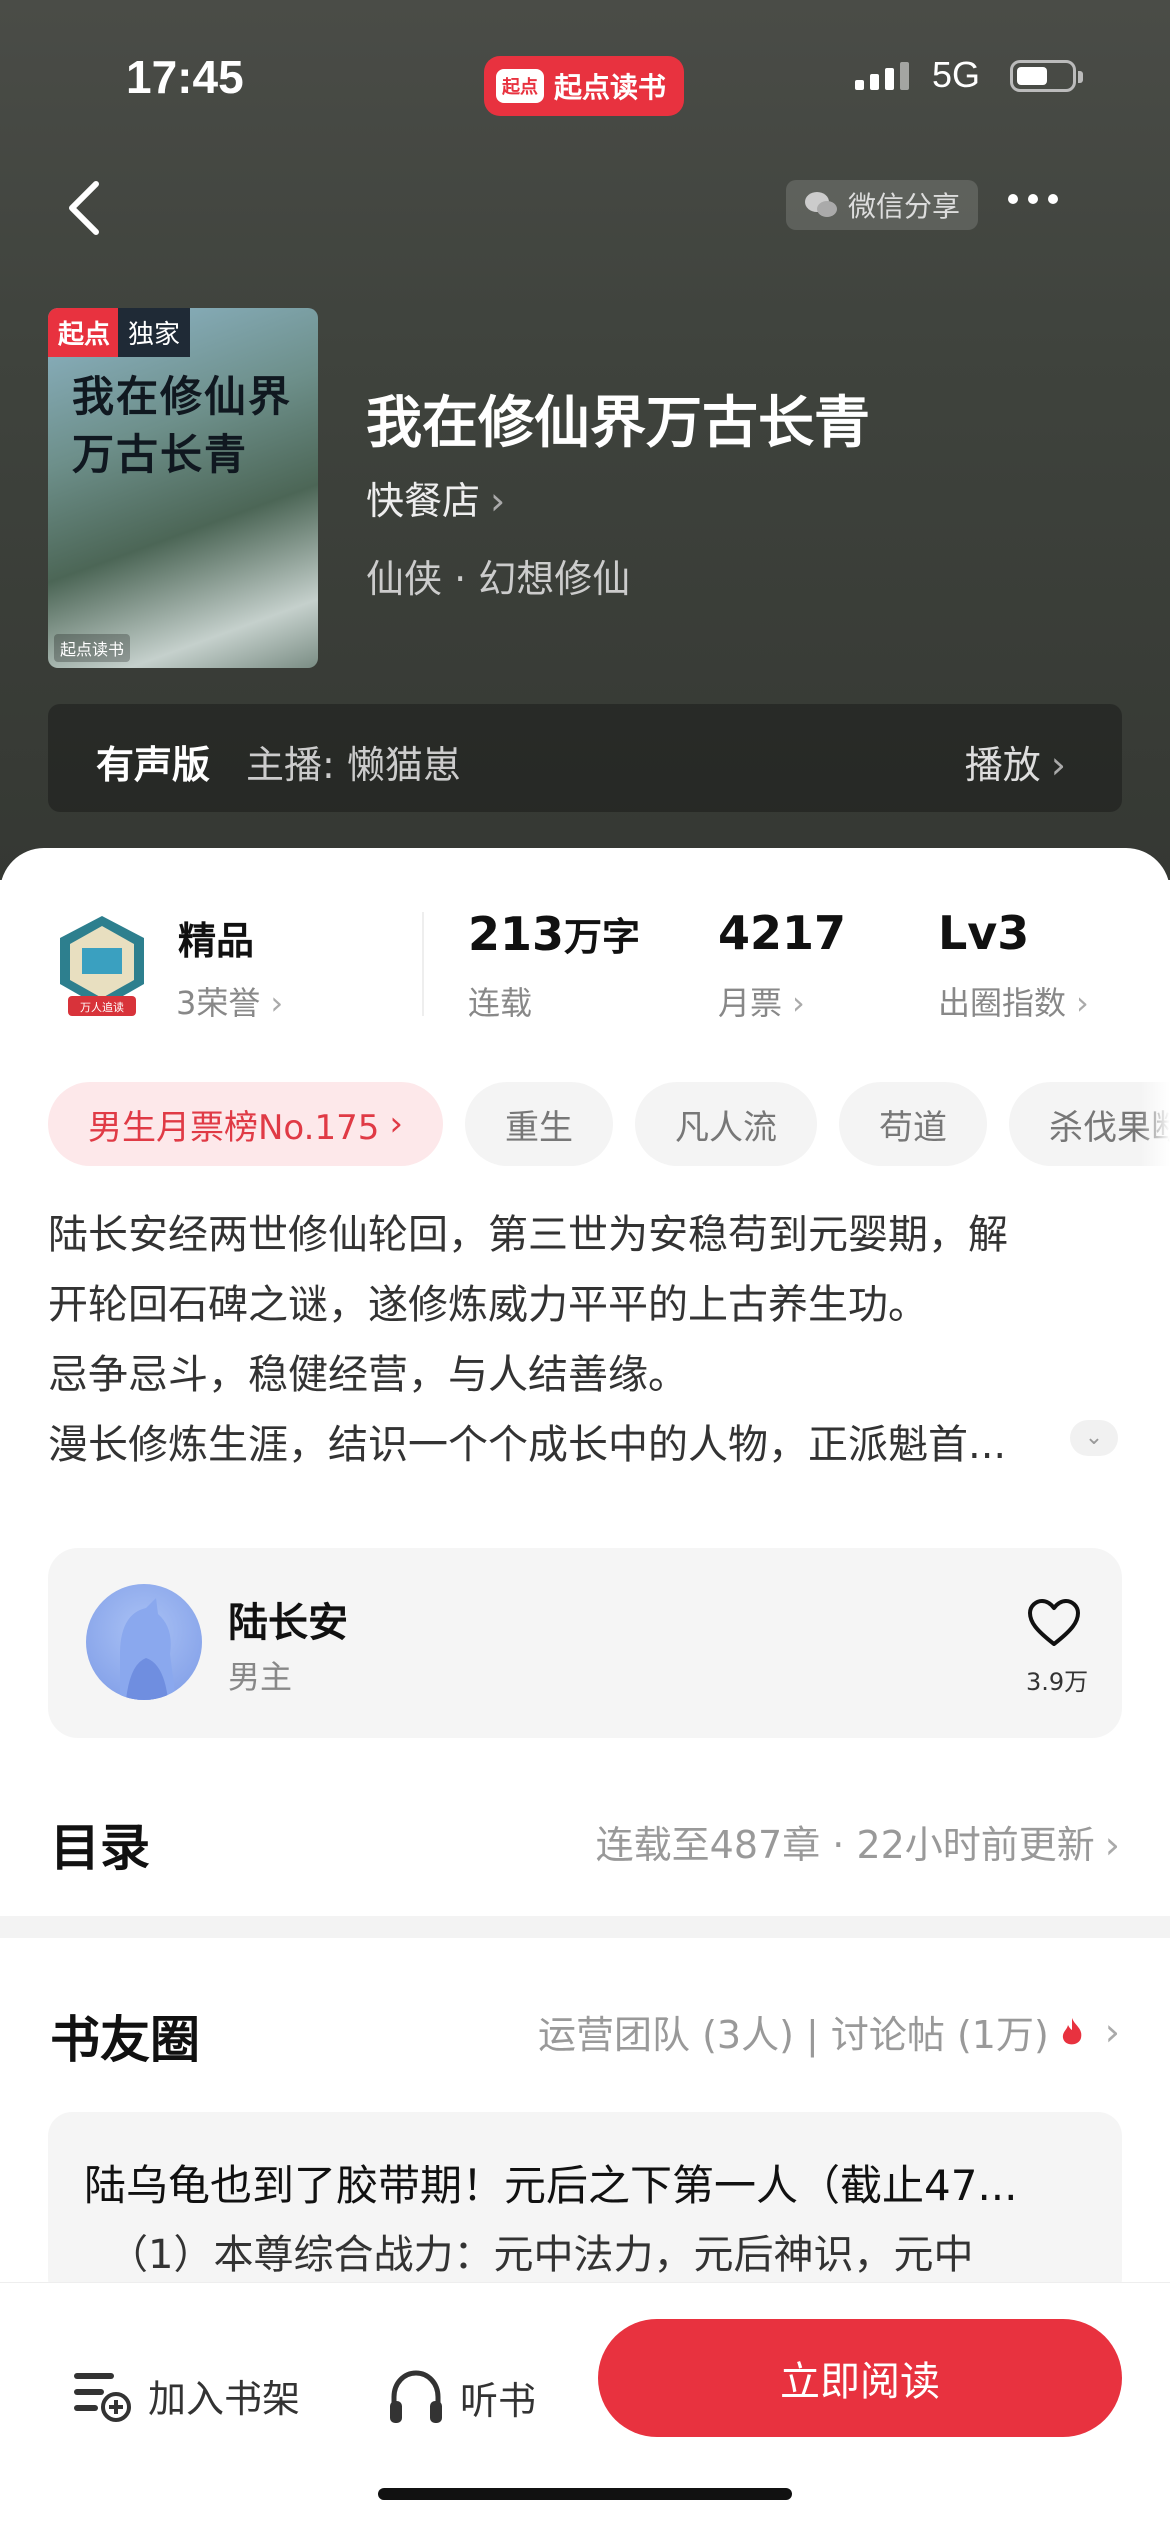 This screenshot has width=1170, height=2533. I want to click on headphones-icon, so click(416, 2396).